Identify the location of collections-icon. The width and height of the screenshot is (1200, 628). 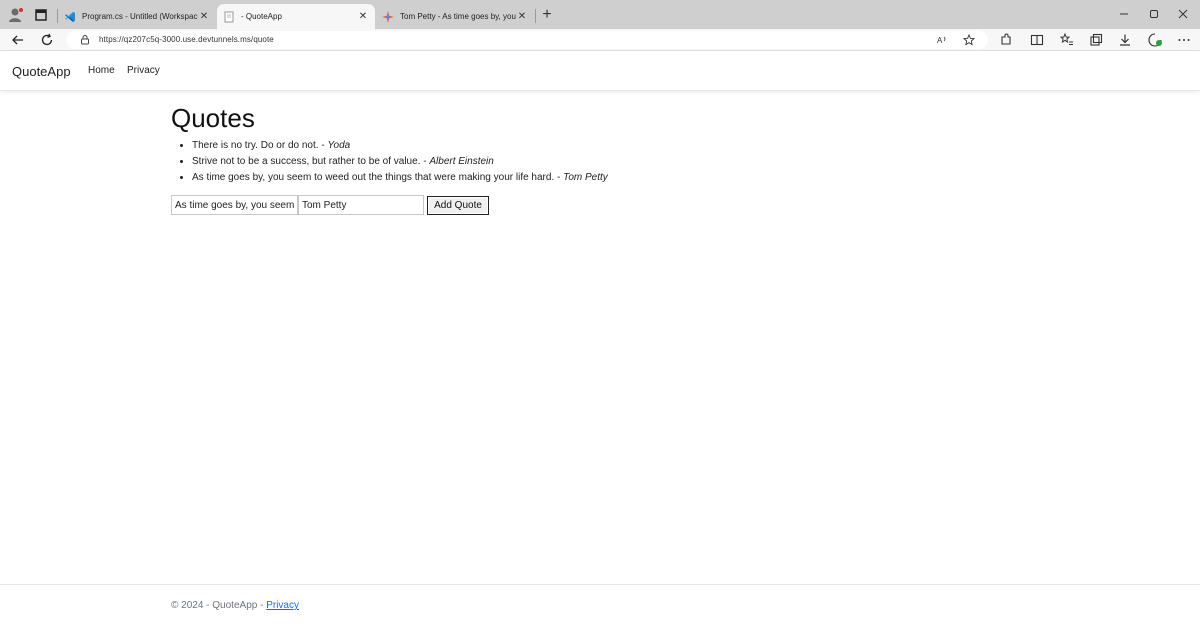
(1096, 40).